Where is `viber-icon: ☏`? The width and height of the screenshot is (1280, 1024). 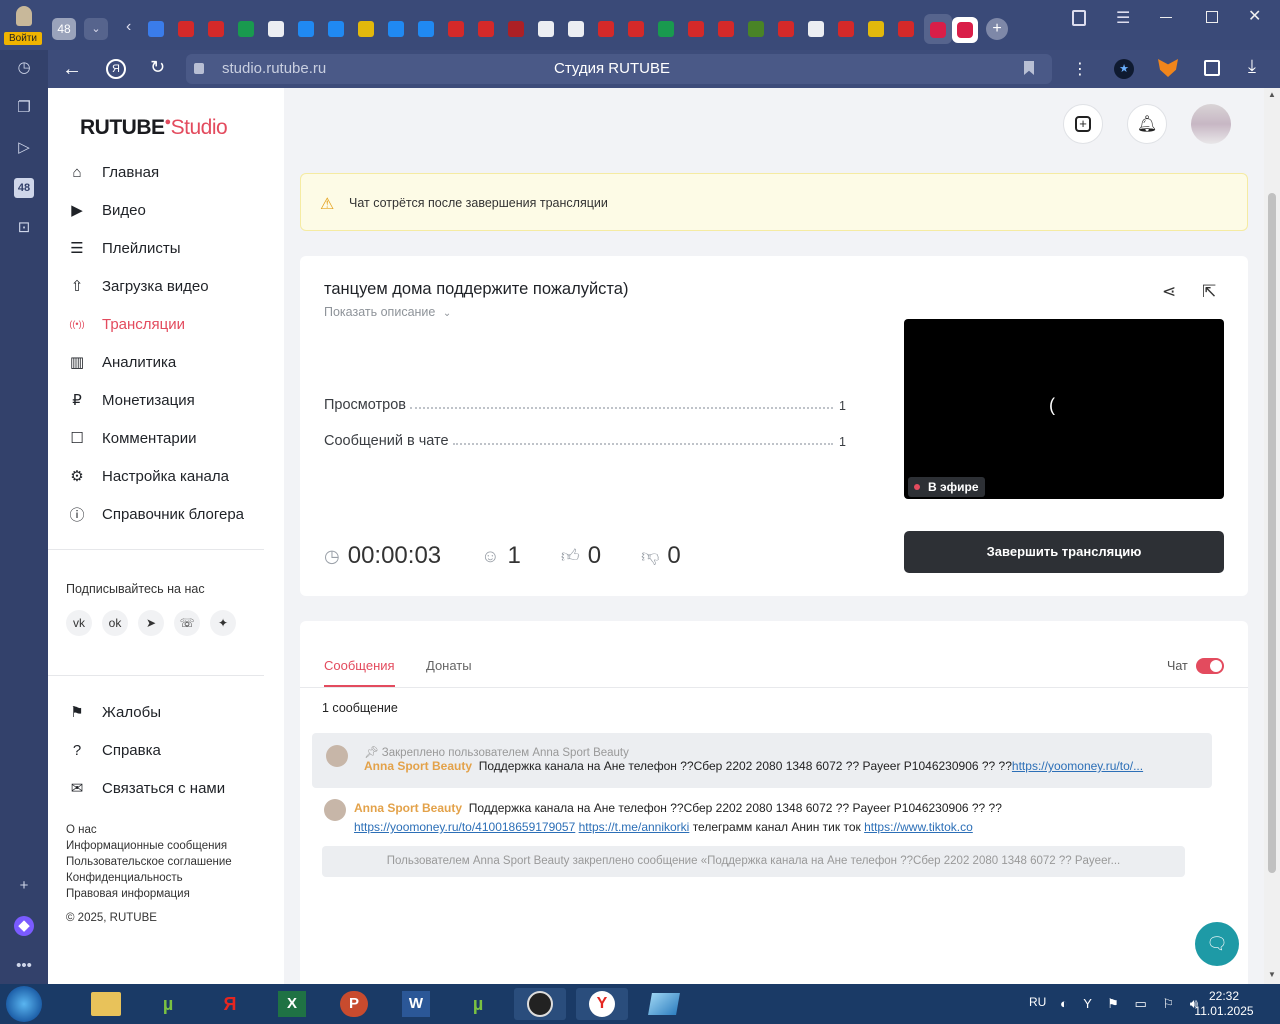 viber-icon: ☏ is located at coordinates (187, 623).